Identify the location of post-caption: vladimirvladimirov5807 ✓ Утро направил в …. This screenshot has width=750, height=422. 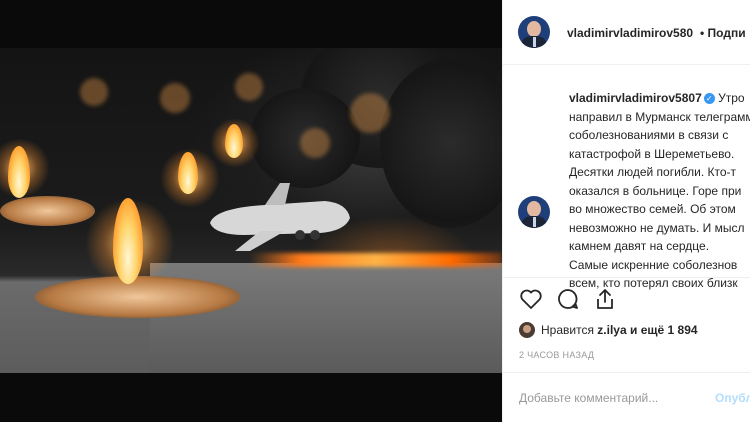
(659, 191).